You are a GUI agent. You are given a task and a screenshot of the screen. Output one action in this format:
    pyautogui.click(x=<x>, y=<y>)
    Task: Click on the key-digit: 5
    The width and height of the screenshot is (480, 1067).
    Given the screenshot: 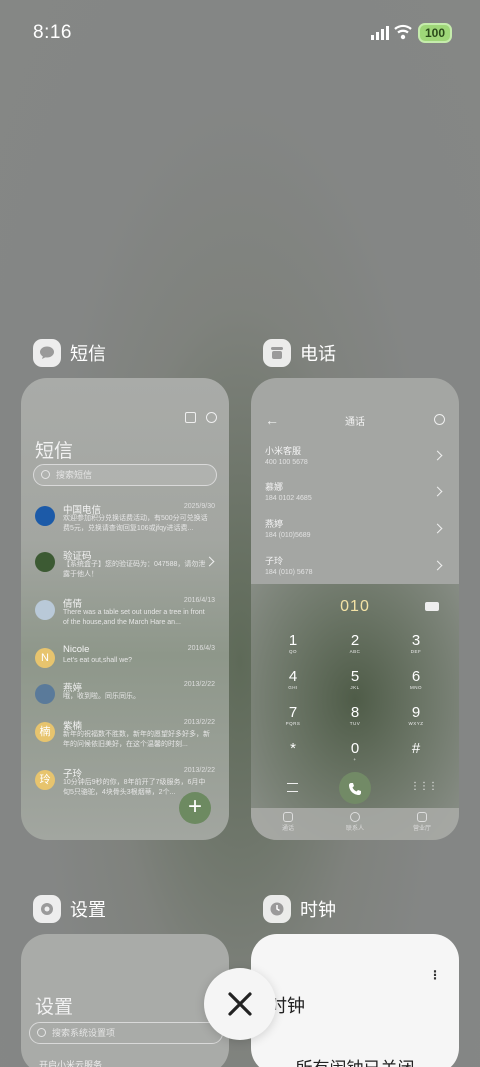 What is the action you would take?
    pyautogui.click(x=355, y=676)
    